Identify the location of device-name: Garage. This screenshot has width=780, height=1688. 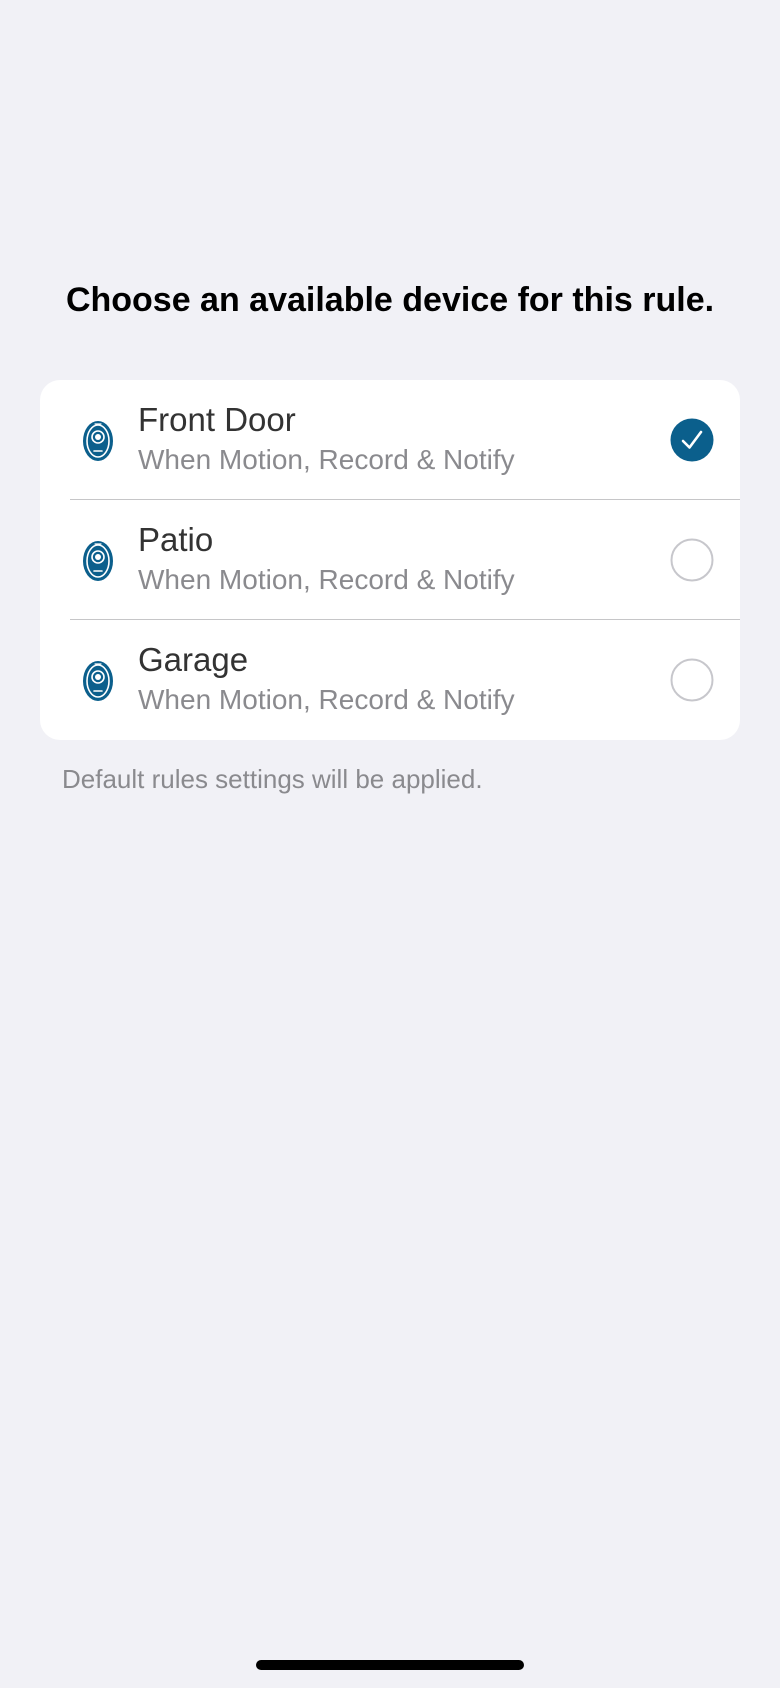
(193, 659).